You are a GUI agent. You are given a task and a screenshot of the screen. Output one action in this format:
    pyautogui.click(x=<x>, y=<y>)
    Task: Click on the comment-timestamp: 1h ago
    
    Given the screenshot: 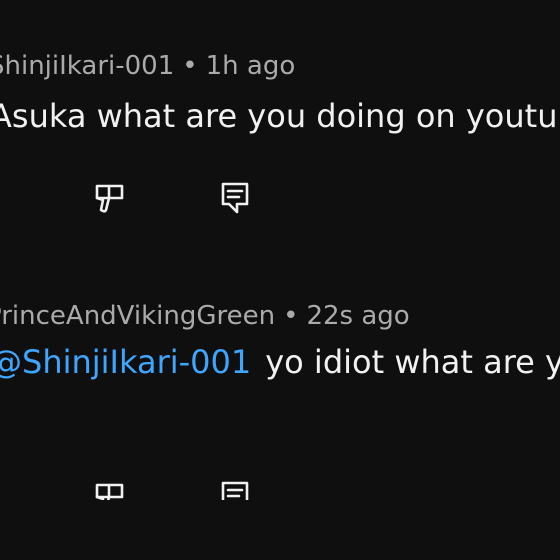 What is the action you would take?
    pyautogui.click(x=251, y=66)
    